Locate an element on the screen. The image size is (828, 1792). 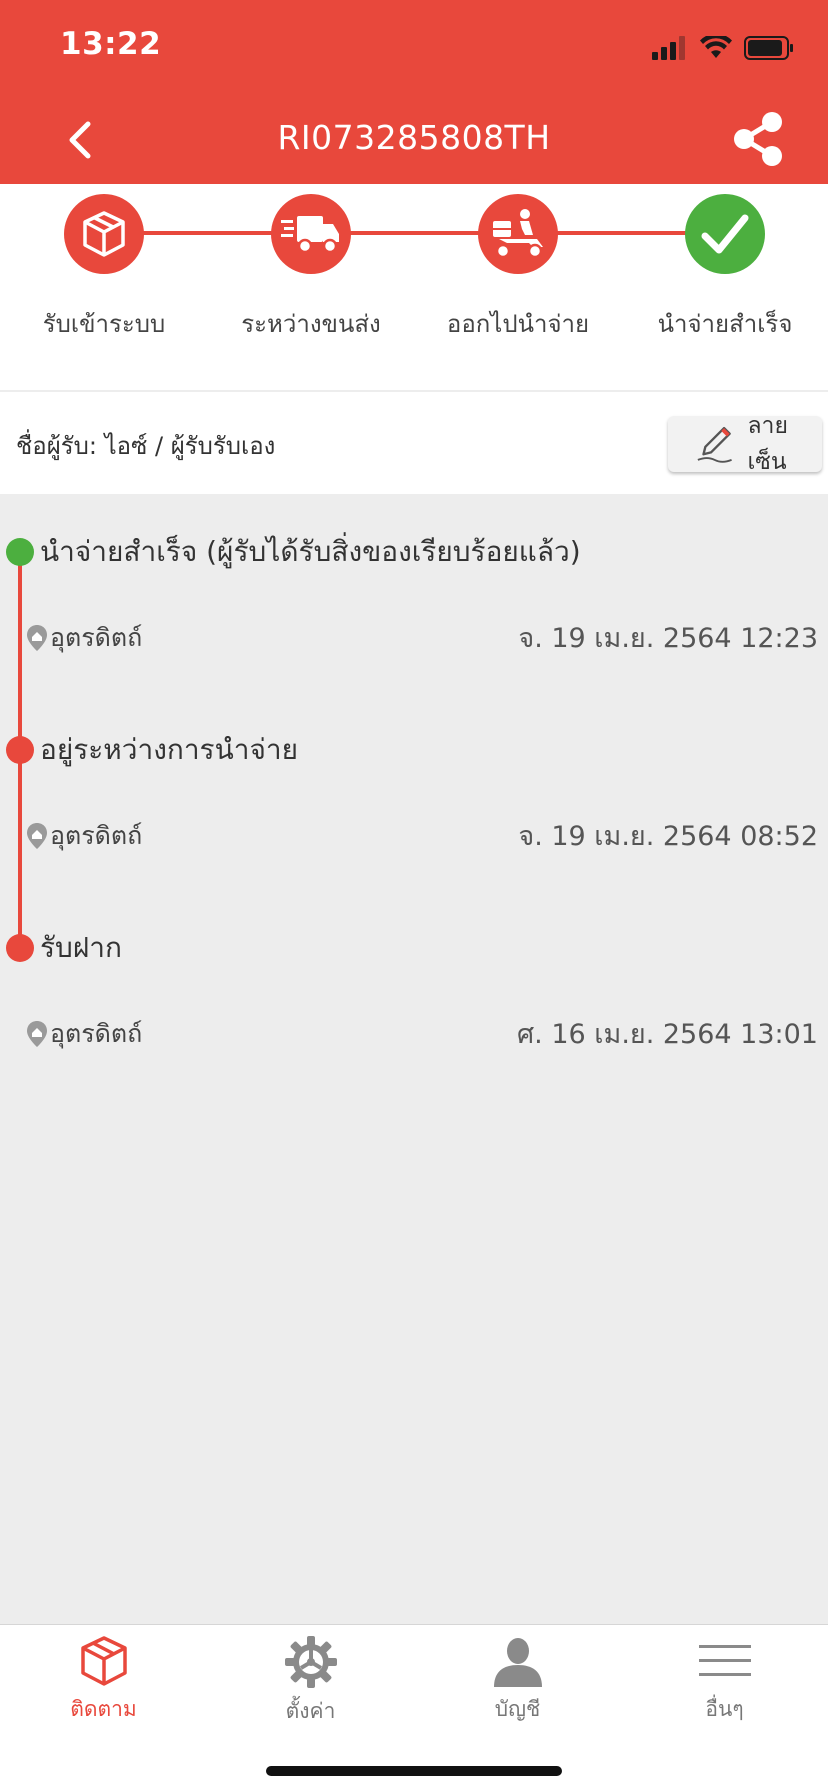
wifi-icon is located at coordinates (716, 48).